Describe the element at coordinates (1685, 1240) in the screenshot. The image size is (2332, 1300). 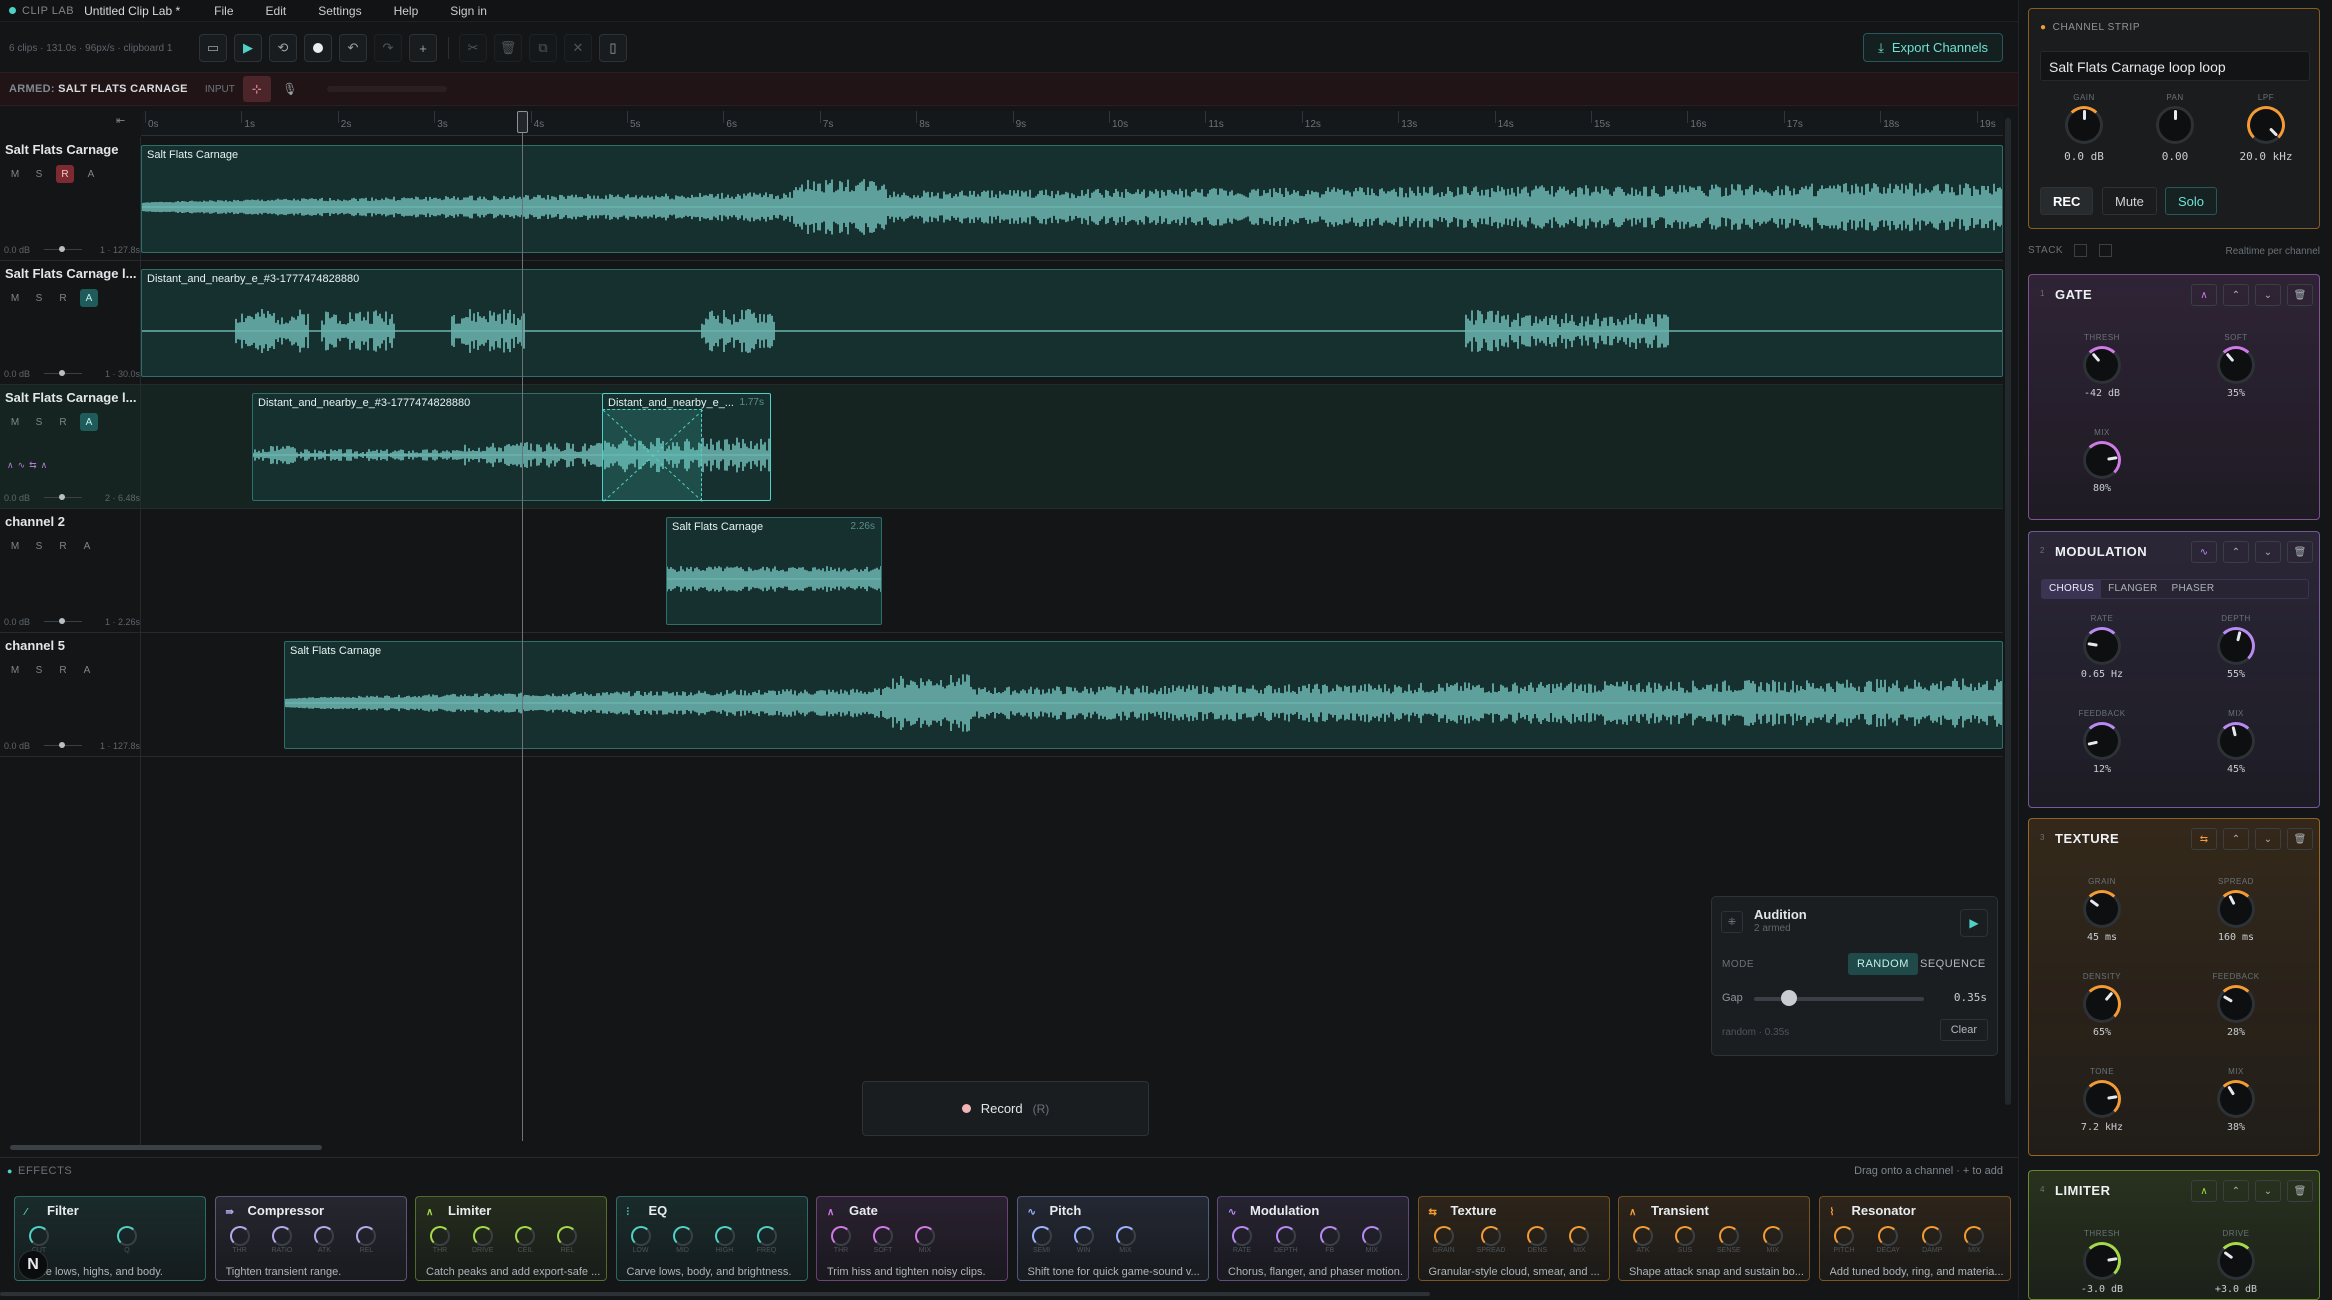
I see `effect-knob: SUS` at that location.